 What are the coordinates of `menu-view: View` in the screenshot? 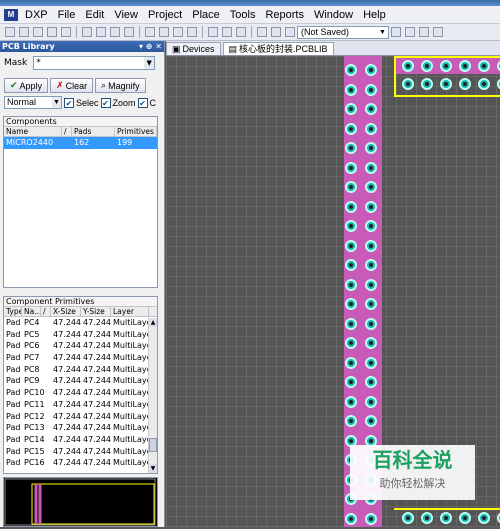 It's located at (126, 15).